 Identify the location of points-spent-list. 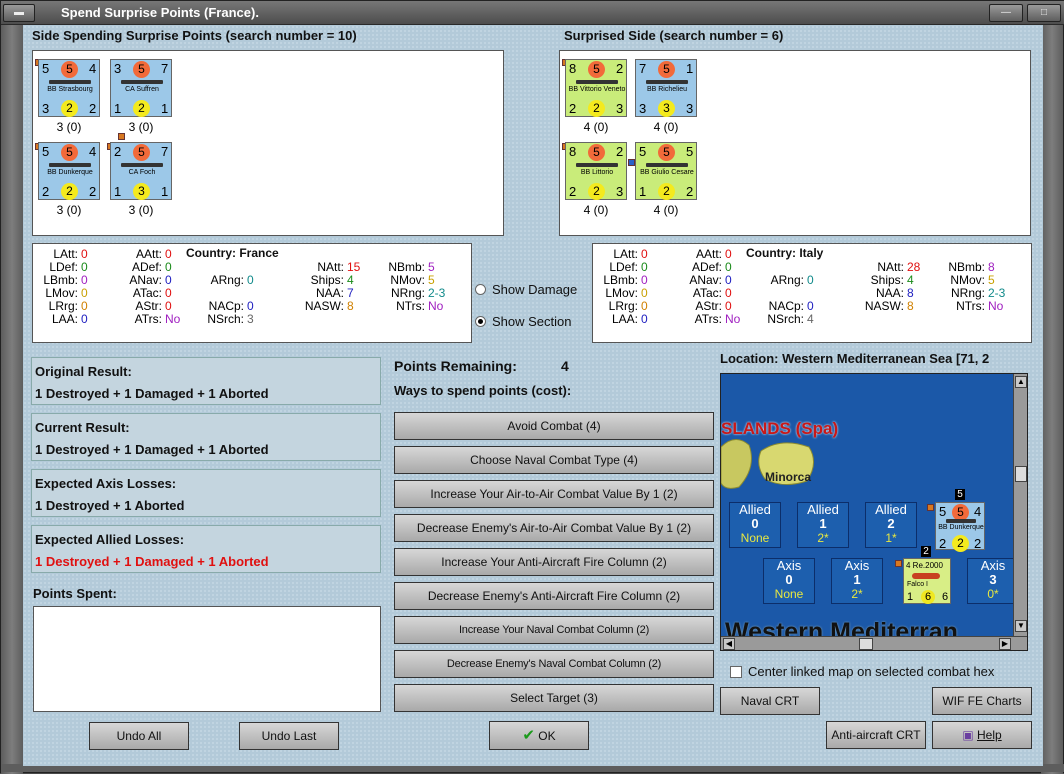
(207, 659).